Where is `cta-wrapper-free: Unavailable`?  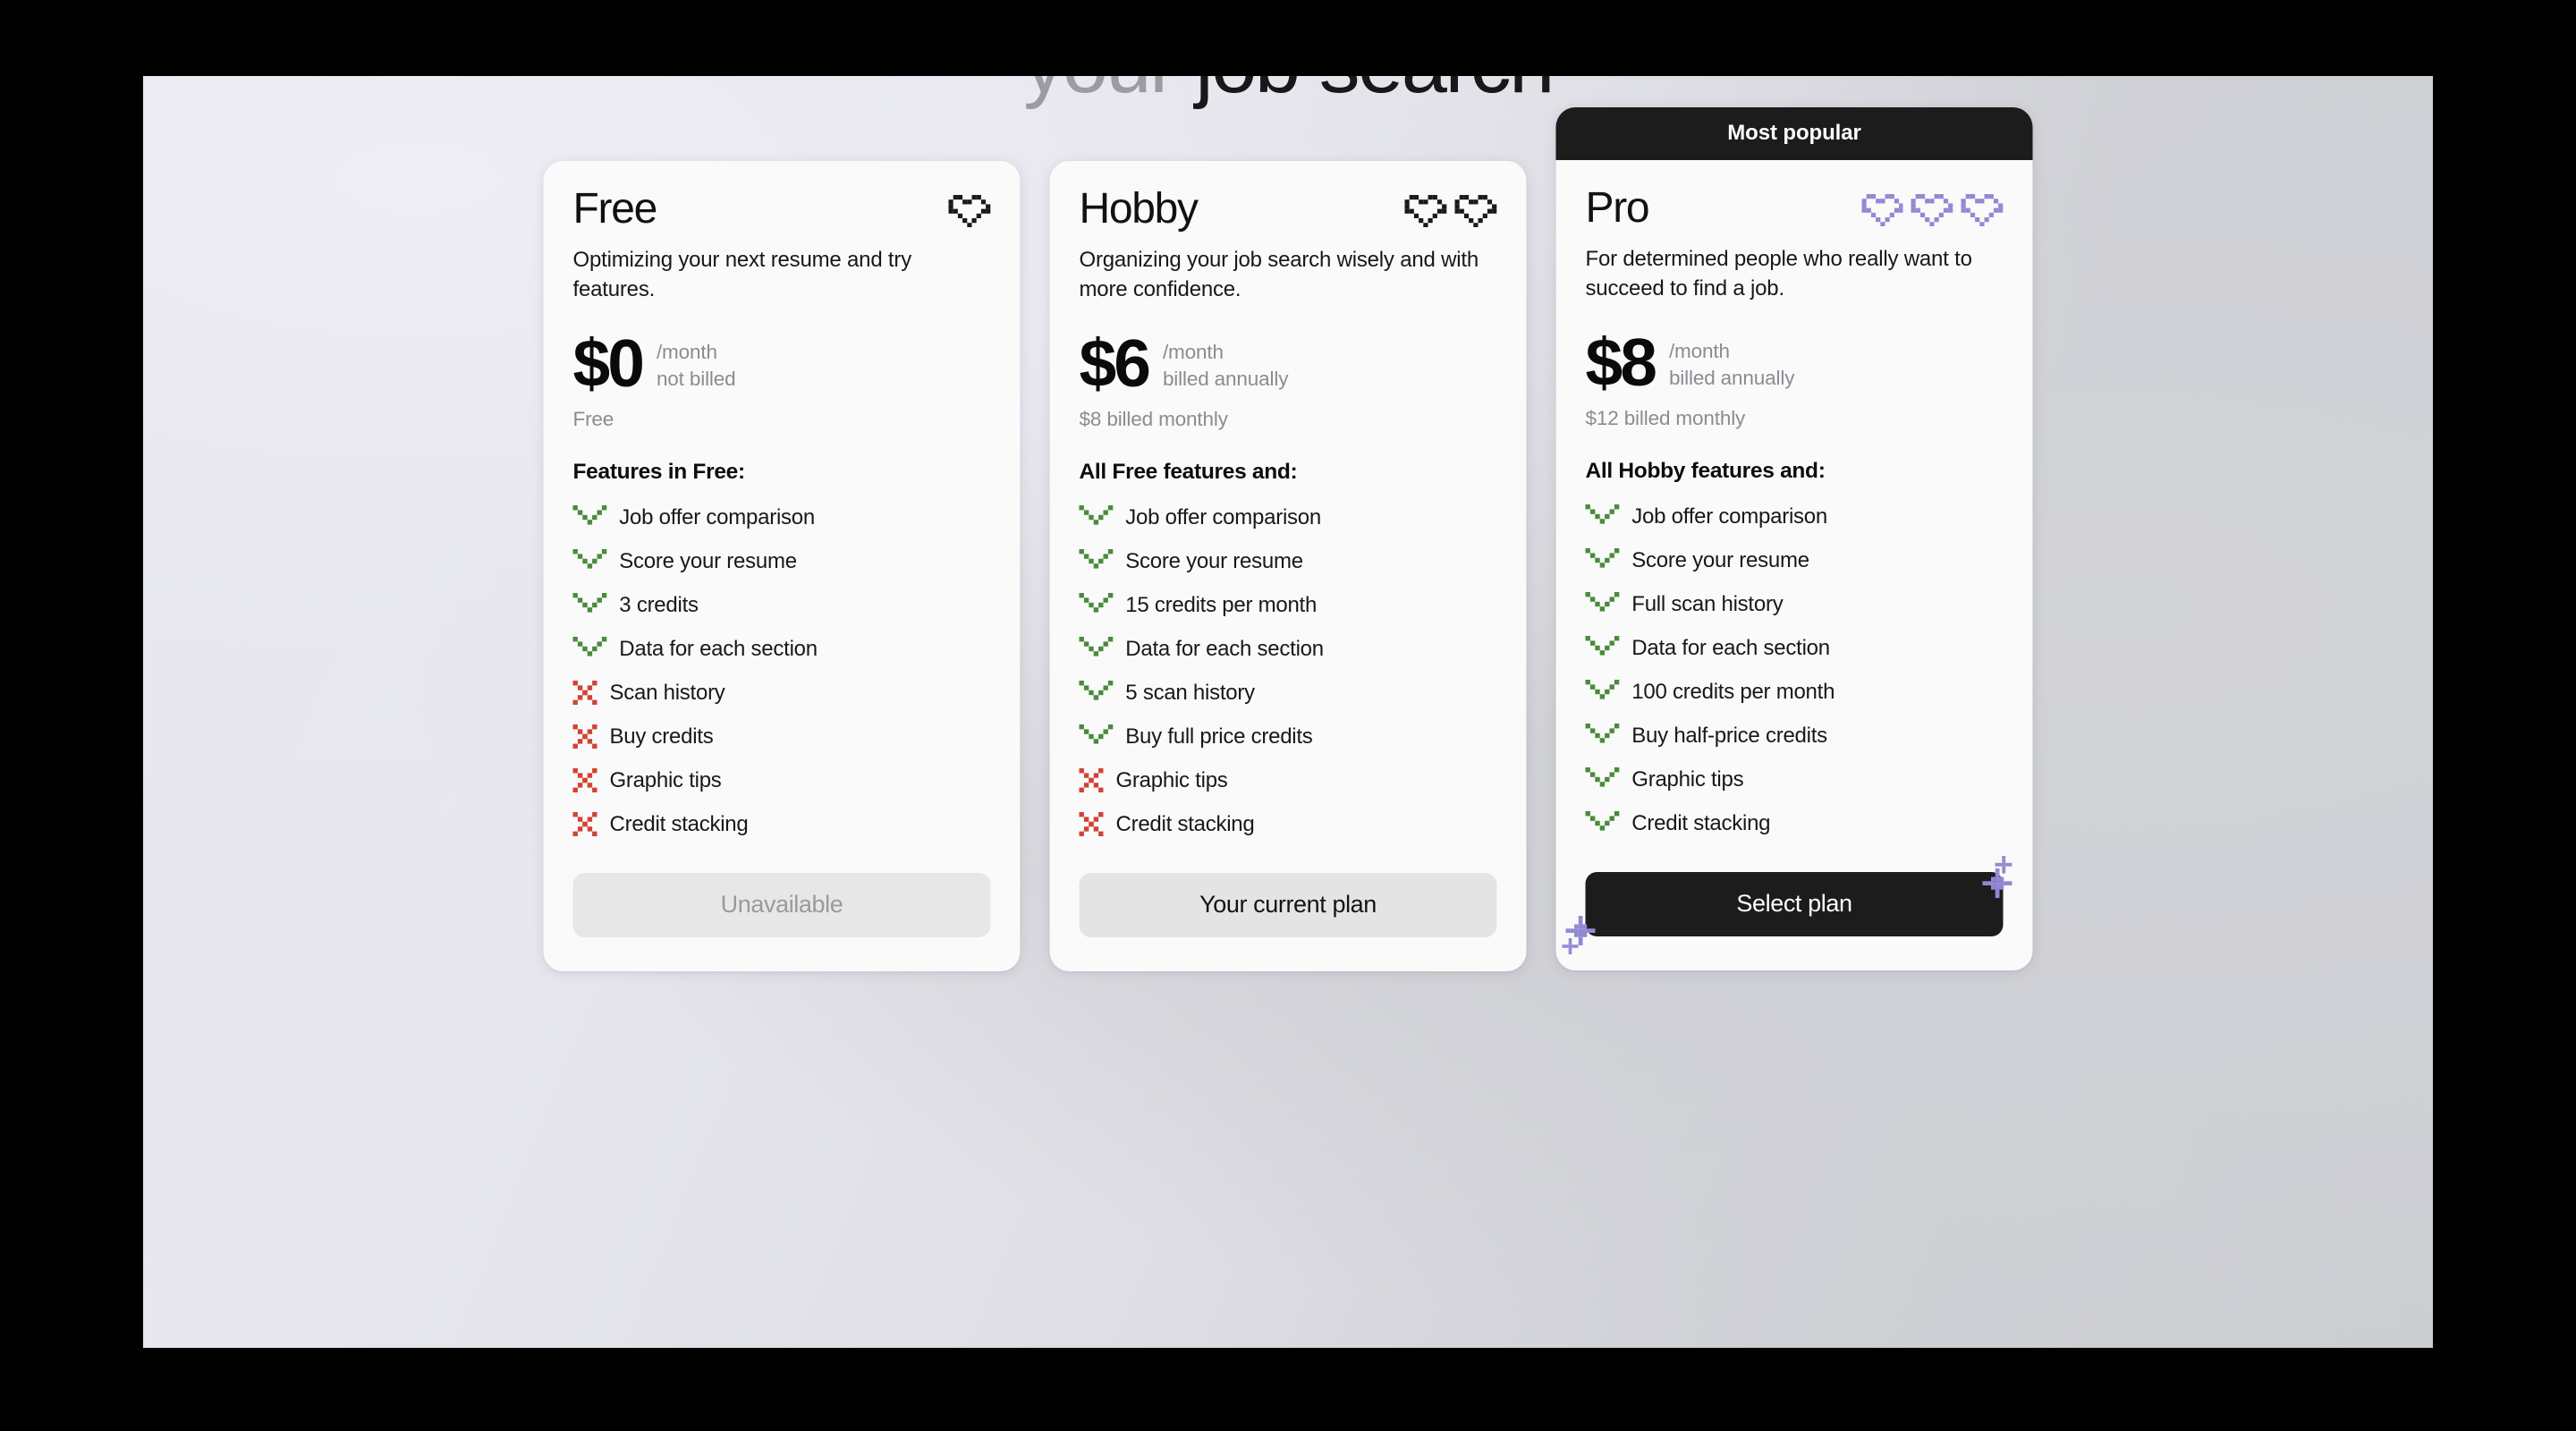
cta-wrapper-free: Unavailable is located at coordinates (781, 906).